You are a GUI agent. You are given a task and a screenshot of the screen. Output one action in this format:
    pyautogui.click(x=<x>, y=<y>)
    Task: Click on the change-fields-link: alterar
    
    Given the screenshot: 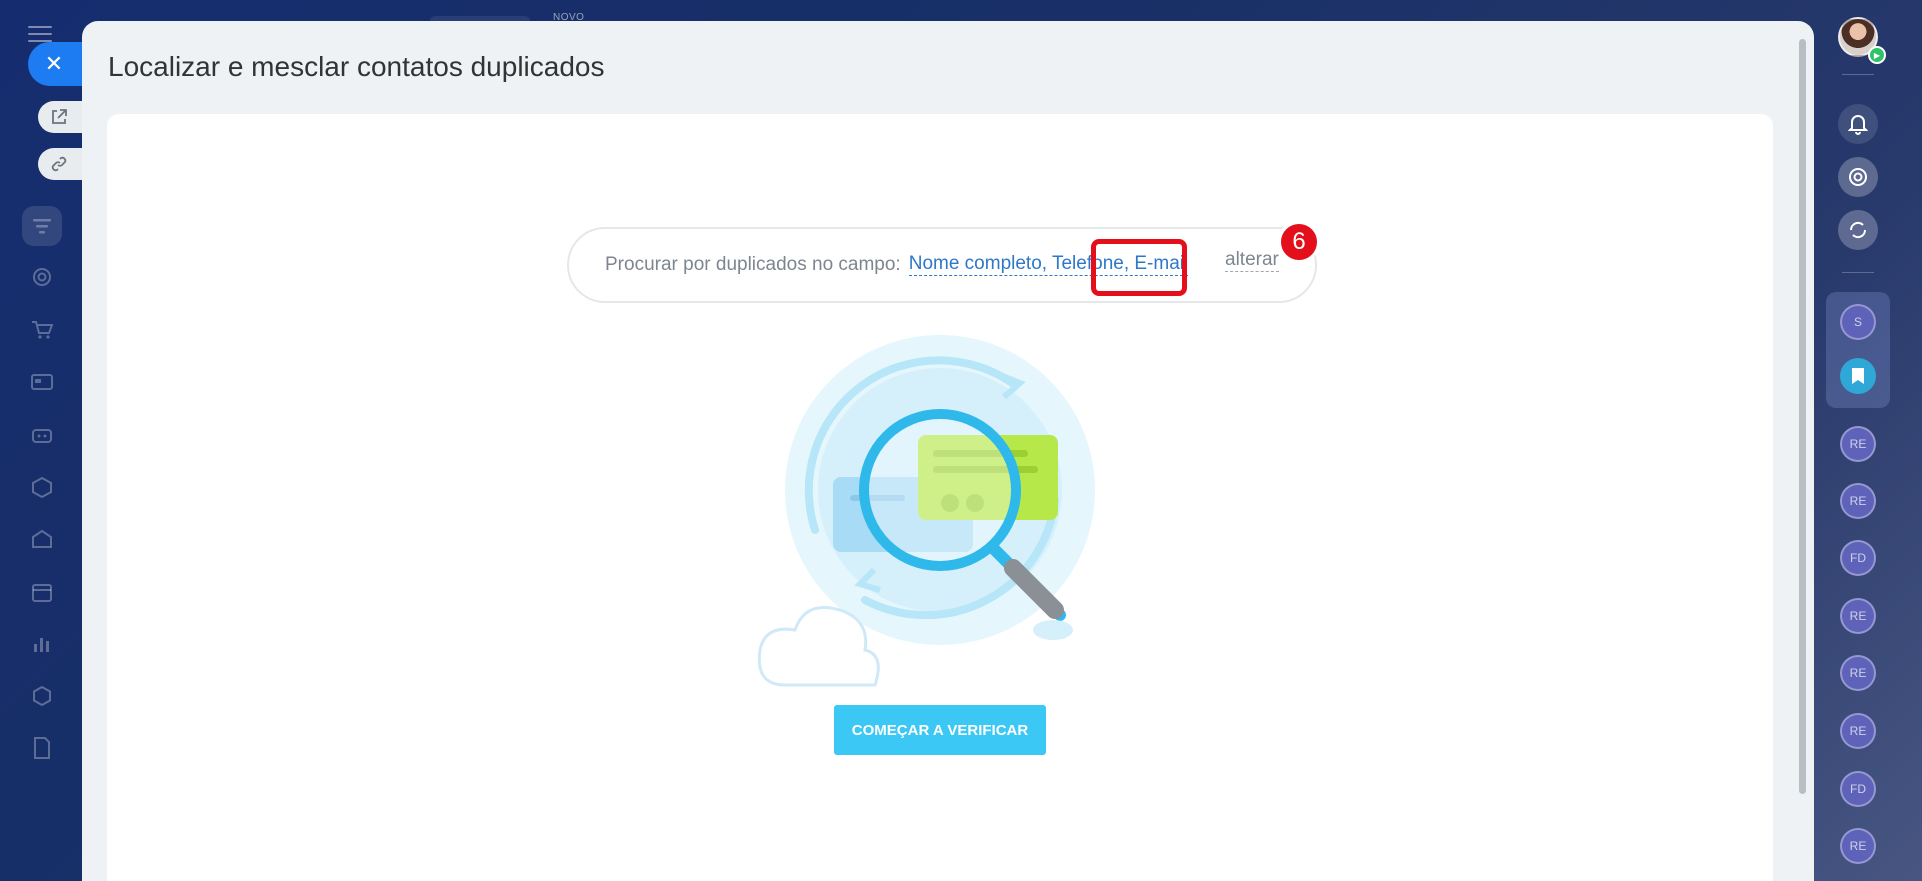 What is the action you would take?
    pyautogui.click(x=1252, y=260)
    